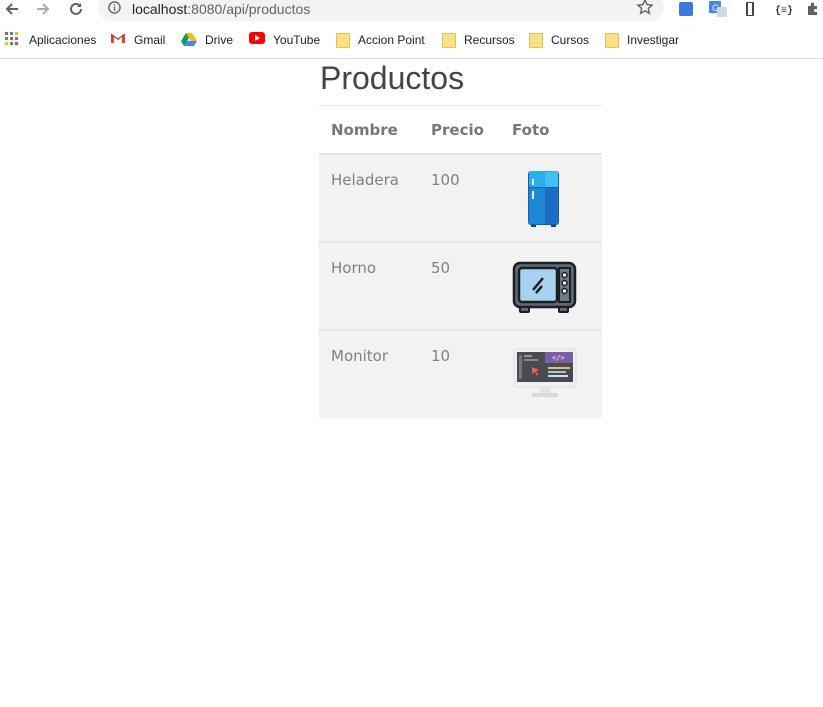 The width and height of the screenshot is (823, 707). I want to click on puzzle-icon, so click(812, 8).